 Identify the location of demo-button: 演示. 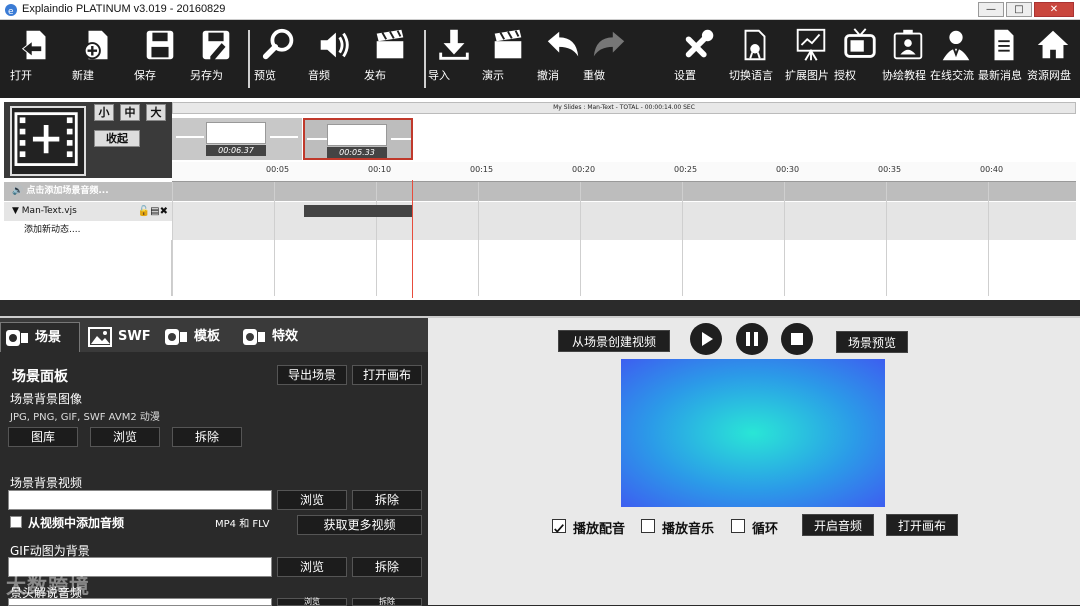
(508, 54).